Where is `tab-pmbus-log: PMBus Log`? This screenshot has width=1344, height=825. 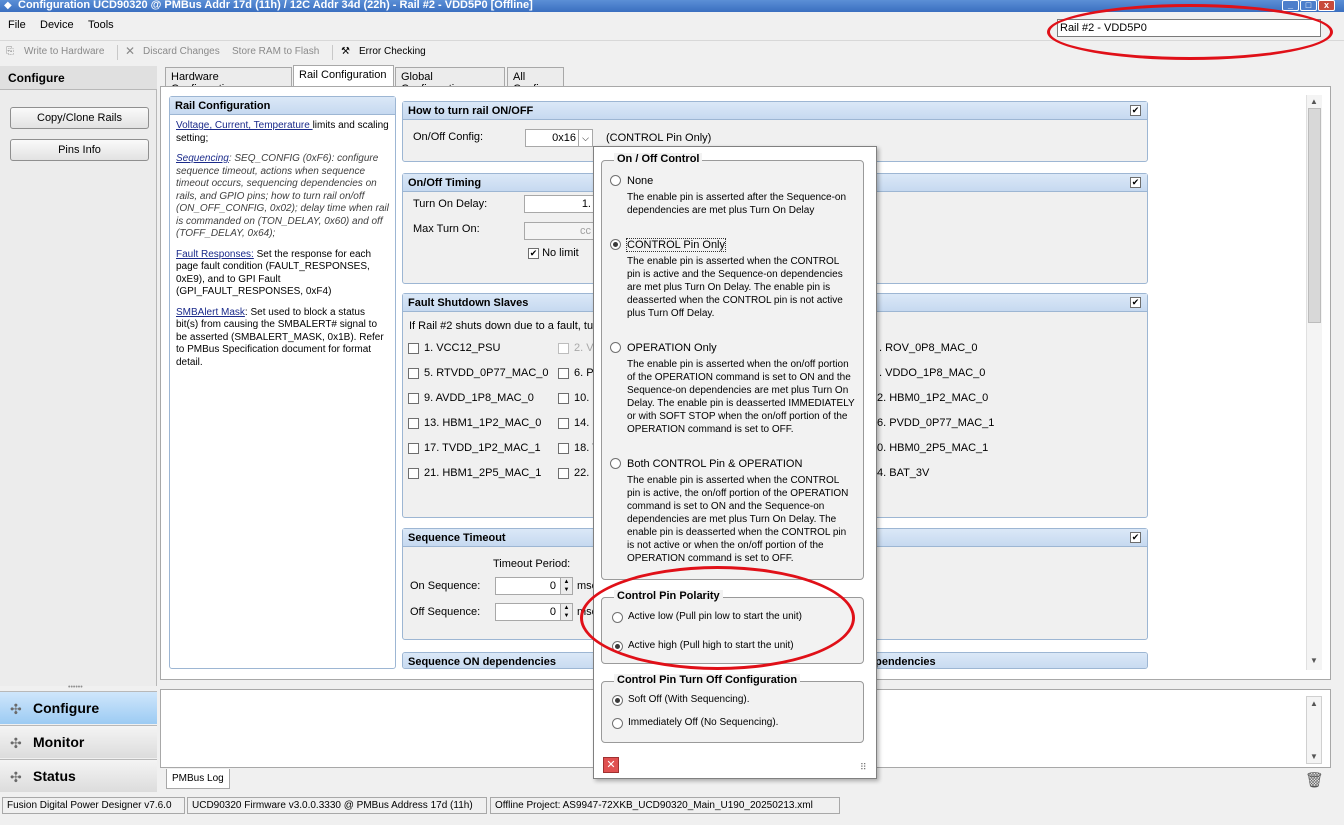 tab-pmbus-log: PMBus Log is located at coordinates (198, 779).